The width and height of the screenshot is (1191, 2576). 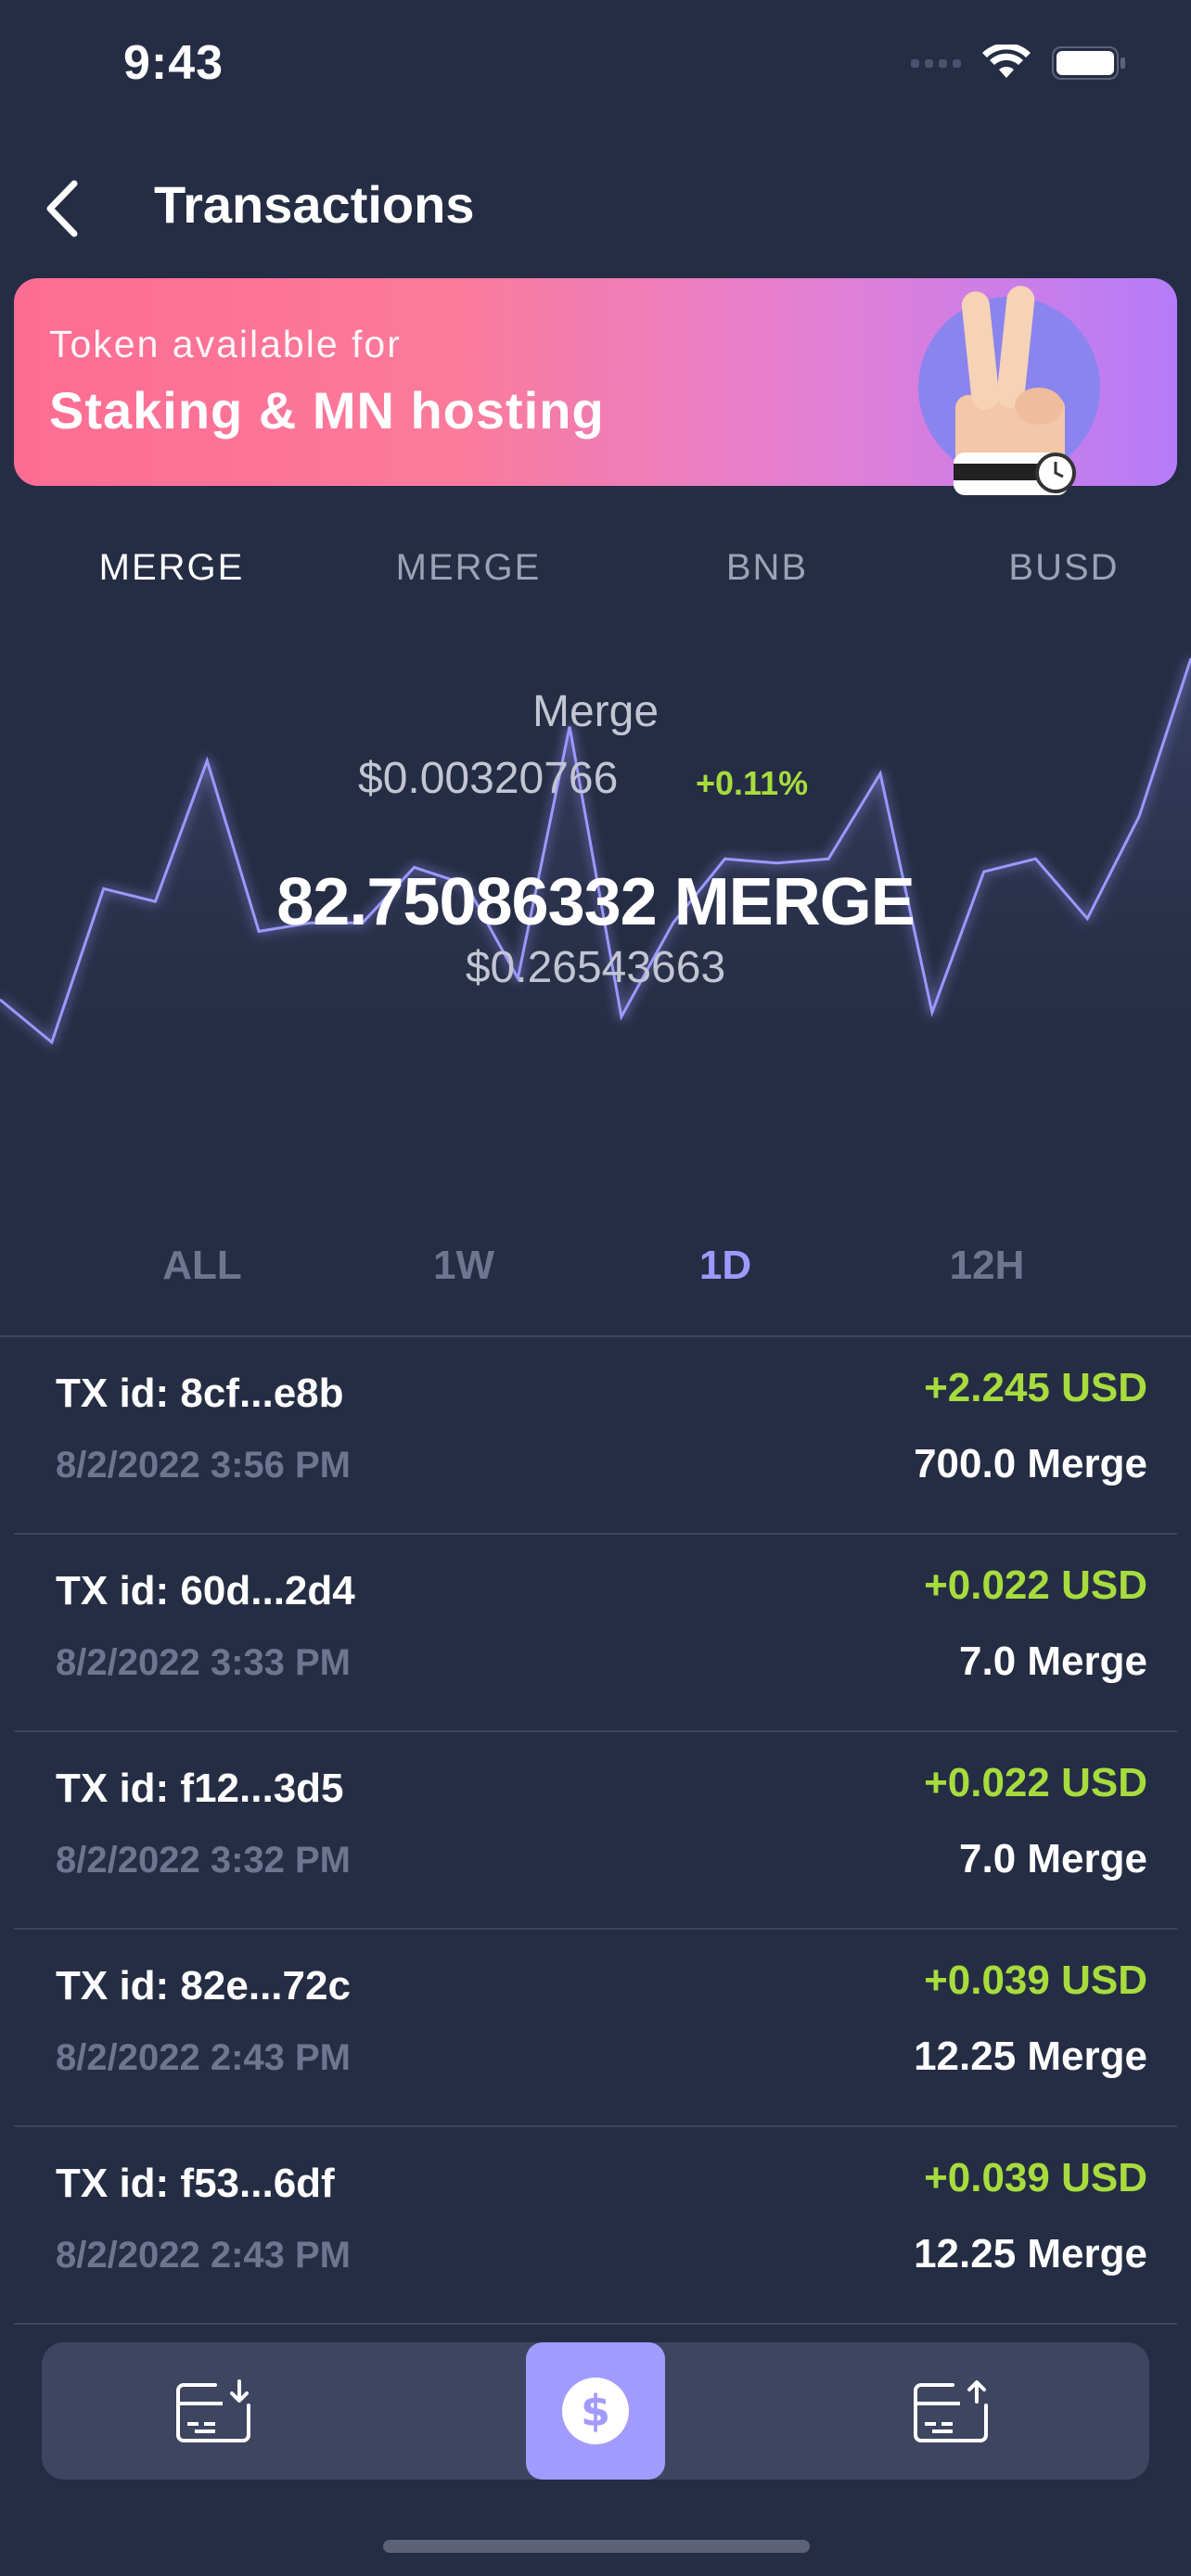 What do you see at coordinates (62, 208) in the screenshot?
I see `chevron-left-icon` at bounding box center [62, 208].